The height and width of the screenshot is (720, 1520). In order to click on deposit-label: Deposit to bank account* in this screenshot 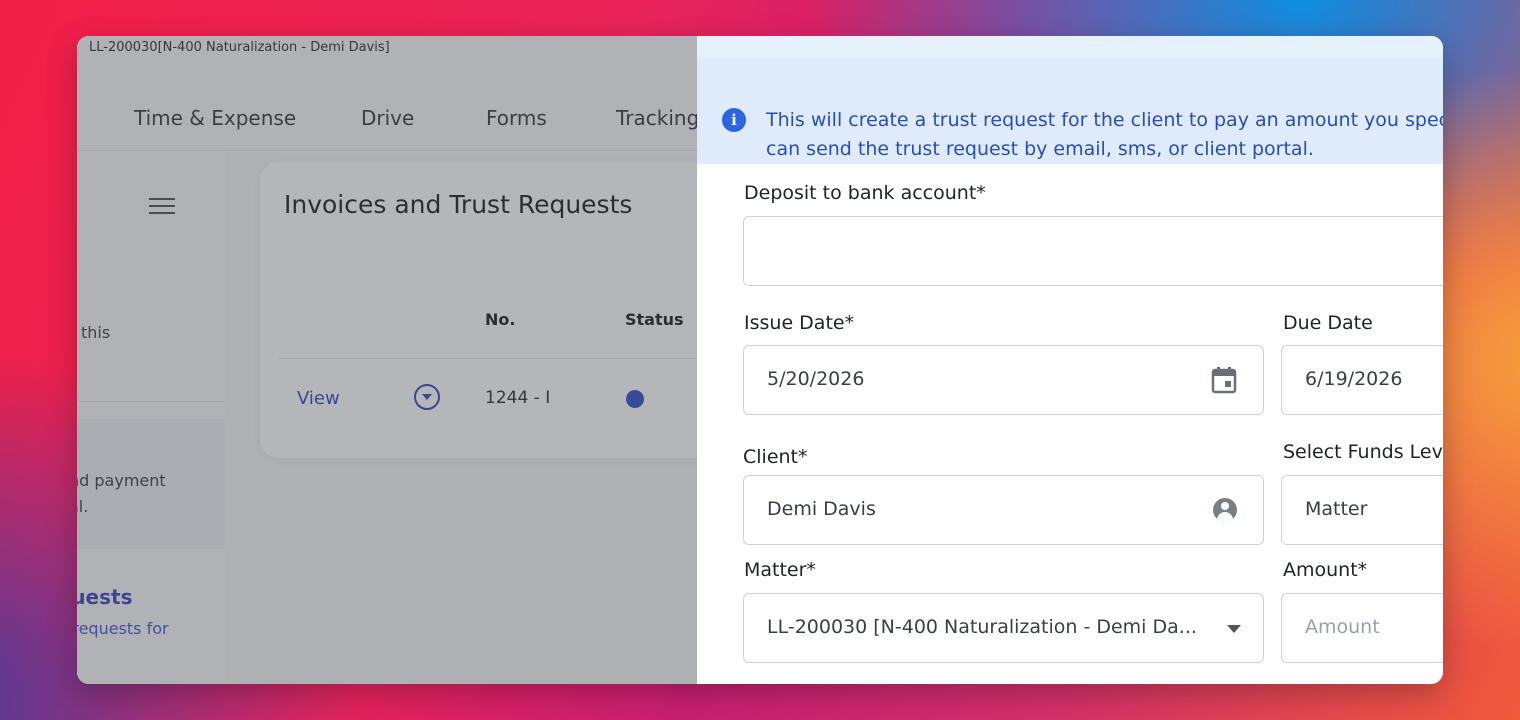, I will do `click(865, 193)`.